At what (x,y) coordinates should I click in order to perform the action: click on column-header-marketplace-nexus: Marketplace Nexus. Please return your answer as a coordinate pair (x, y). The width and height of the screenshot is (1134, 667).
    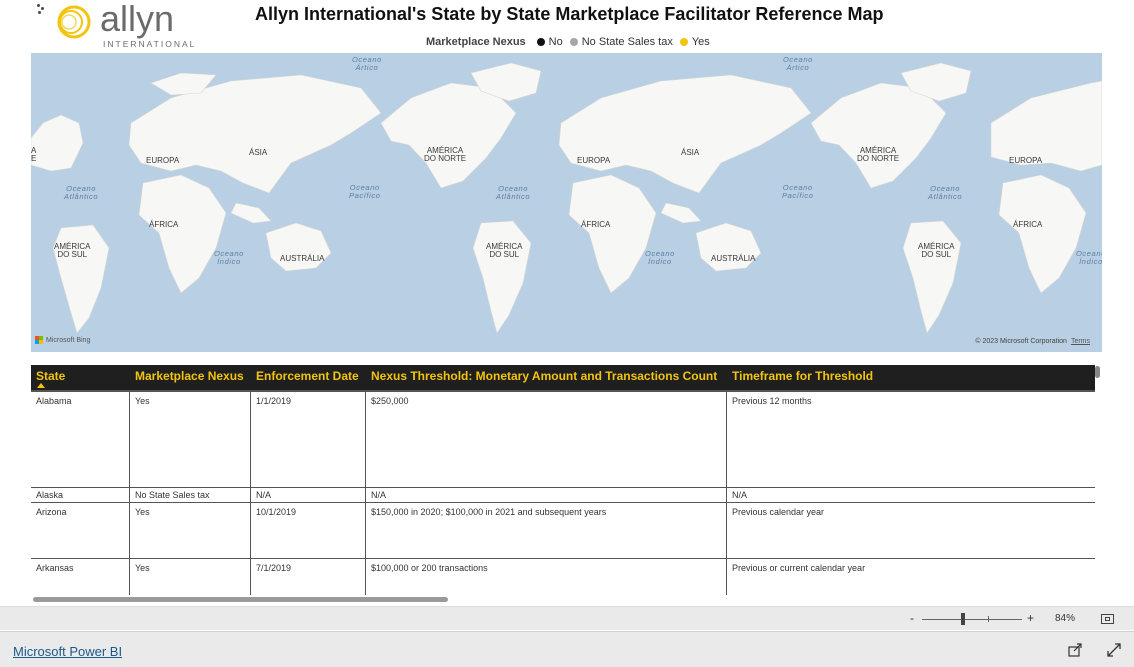
    Looking at the image, I should click on (190, 377).